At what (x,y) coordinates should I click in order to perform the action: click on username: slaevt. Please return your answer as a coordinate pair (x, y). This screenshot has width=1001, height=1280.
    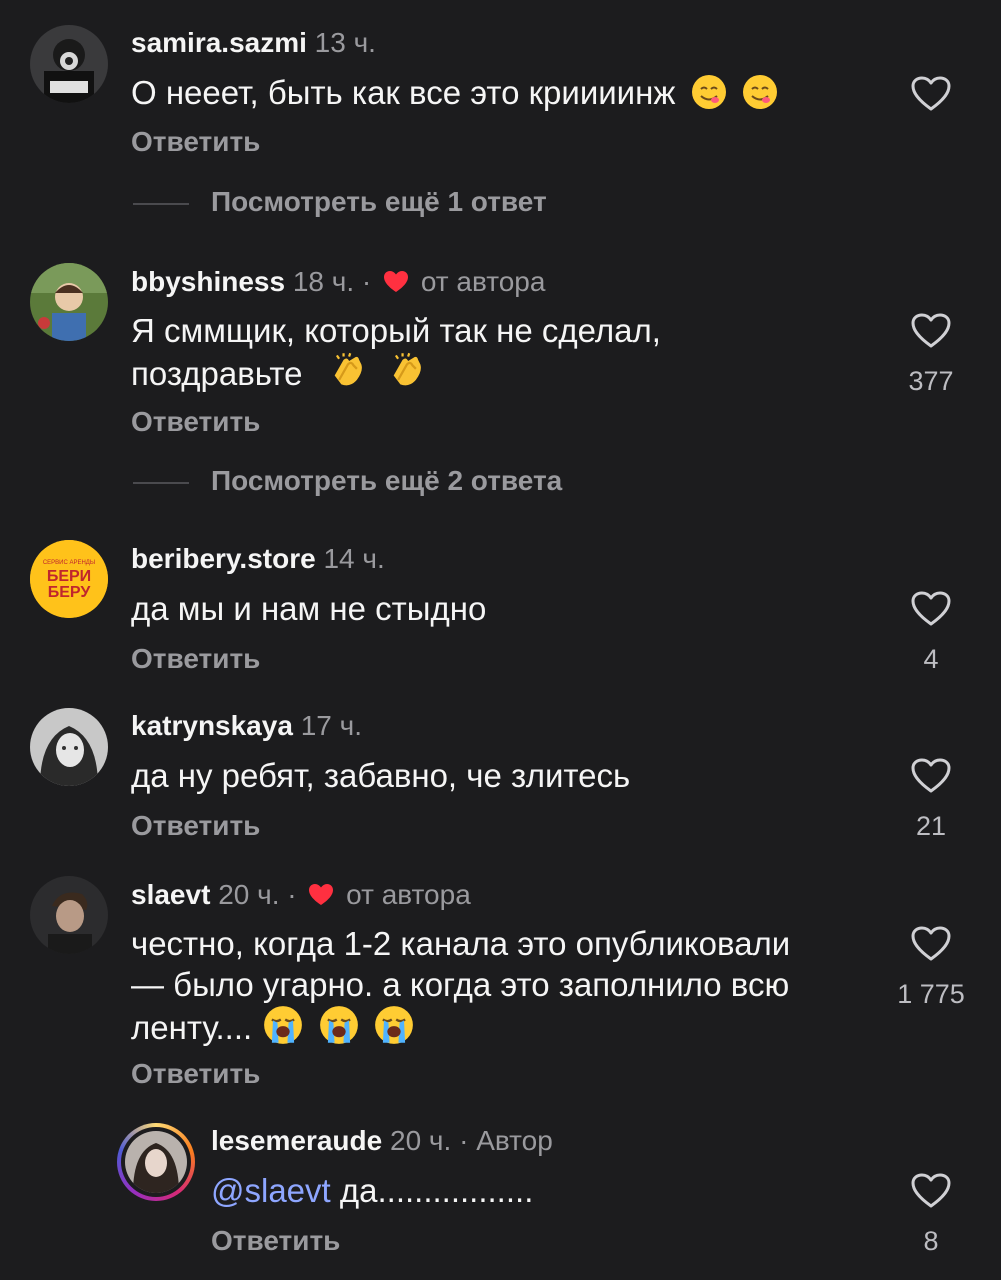
    Looking at the image, I should click on (170, 894).